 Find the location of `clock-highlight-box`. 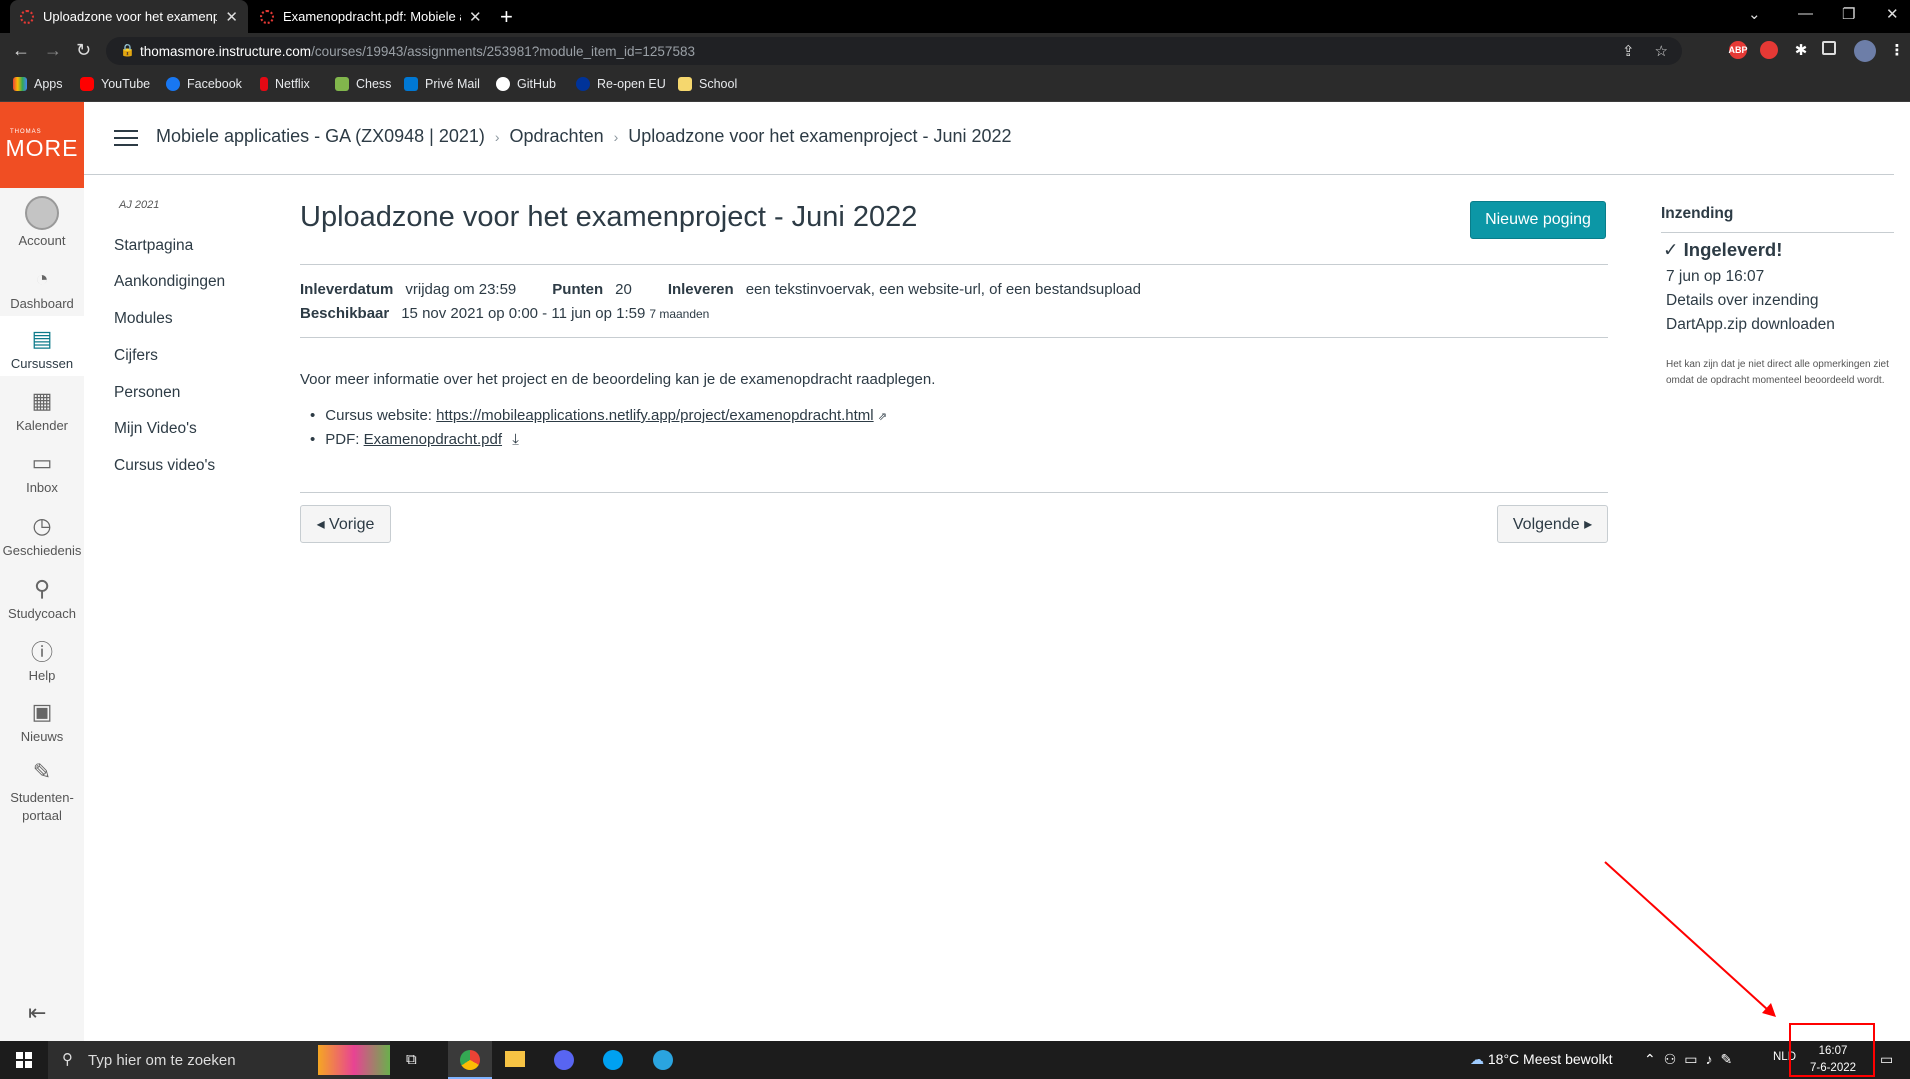

clock-highlight-box is located at coordinates (1832, 1050).